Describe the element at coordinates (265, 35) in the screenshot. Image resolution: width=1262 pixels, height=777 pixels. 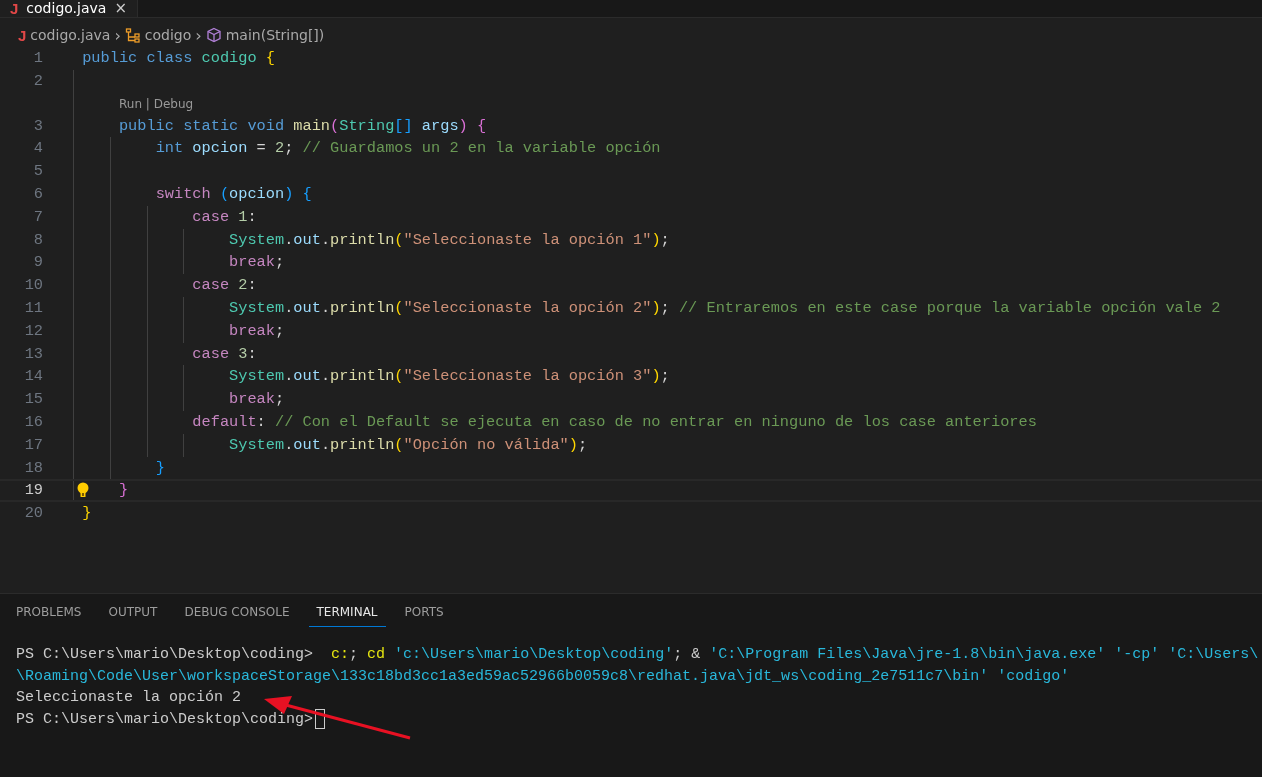
I see `breadcrumb-item: main(String[])` at that location.